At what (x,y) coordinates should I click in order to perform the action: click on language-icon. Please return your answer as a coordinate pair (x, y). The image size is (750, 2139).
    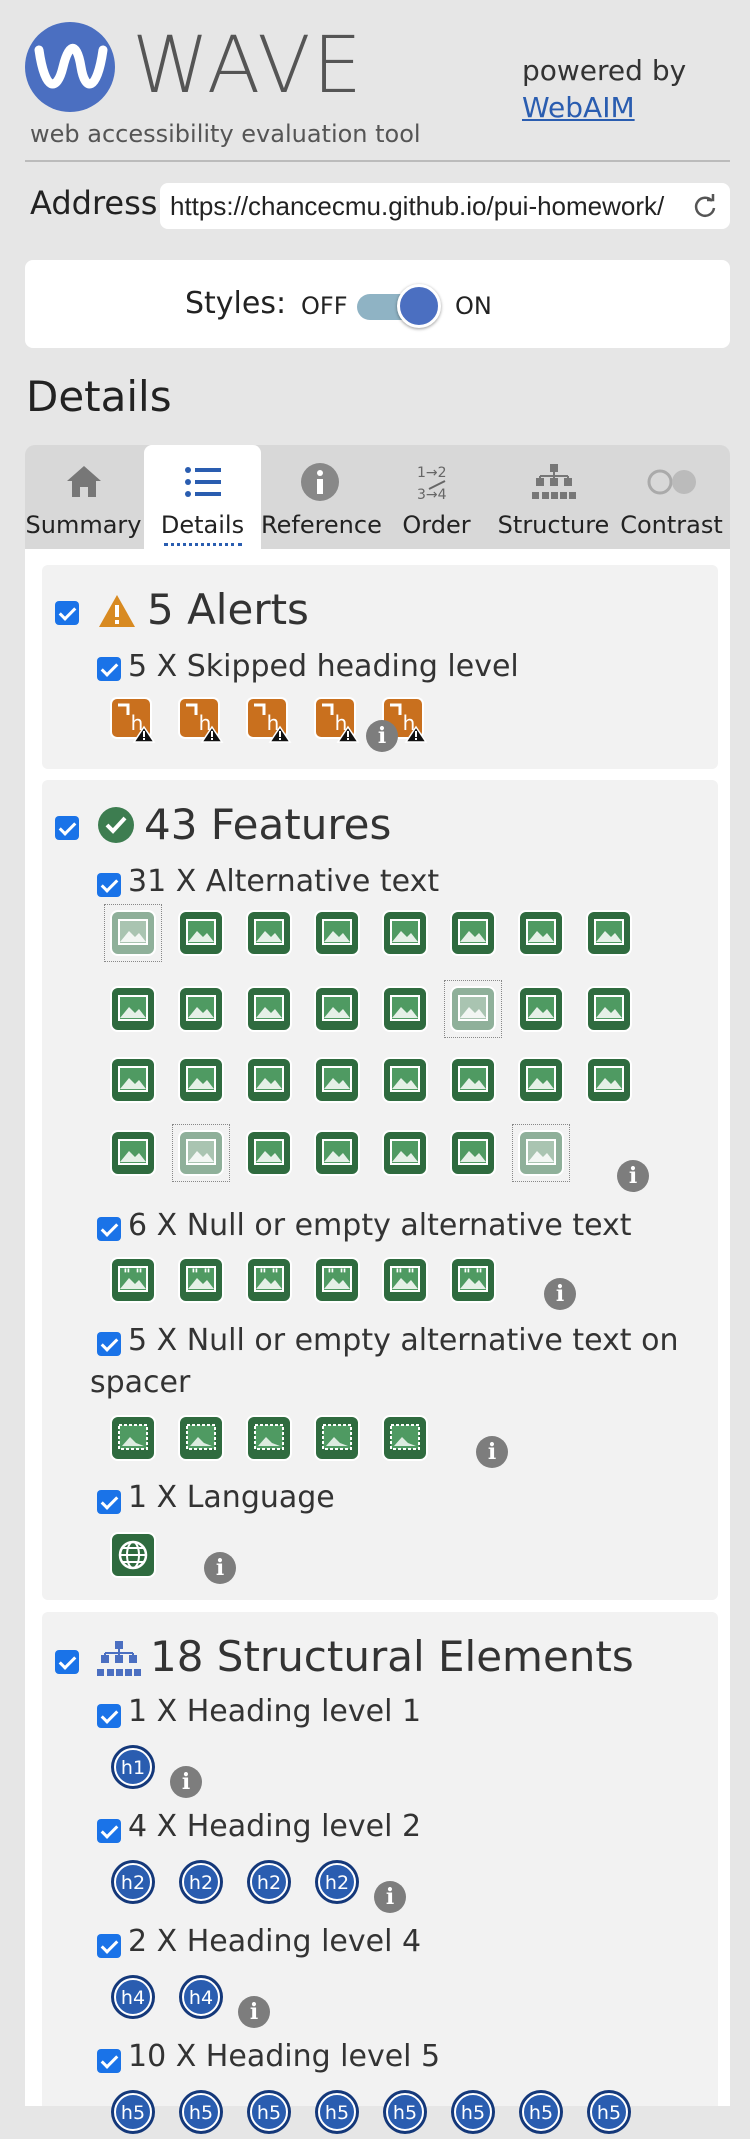
    Looking at the image, I should click on (133, 1555).